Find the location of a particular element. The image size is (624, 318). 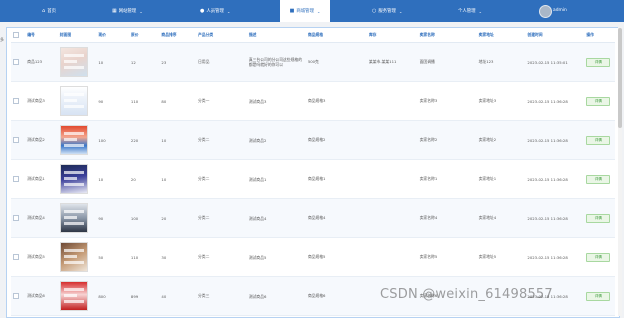

cell-seller: 卖家名称5 is located at coordinates (447, 257).